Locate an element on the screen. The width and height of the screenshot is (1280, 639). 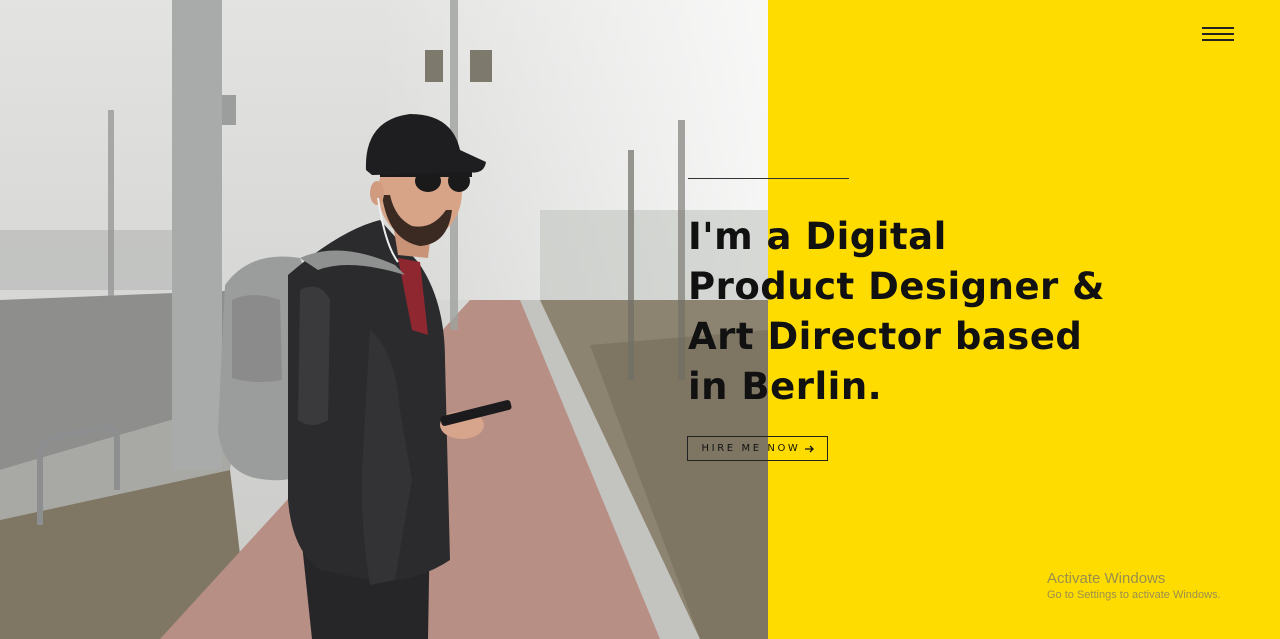
headline-line: I'm a Digital is located at coordinates (817, 236).